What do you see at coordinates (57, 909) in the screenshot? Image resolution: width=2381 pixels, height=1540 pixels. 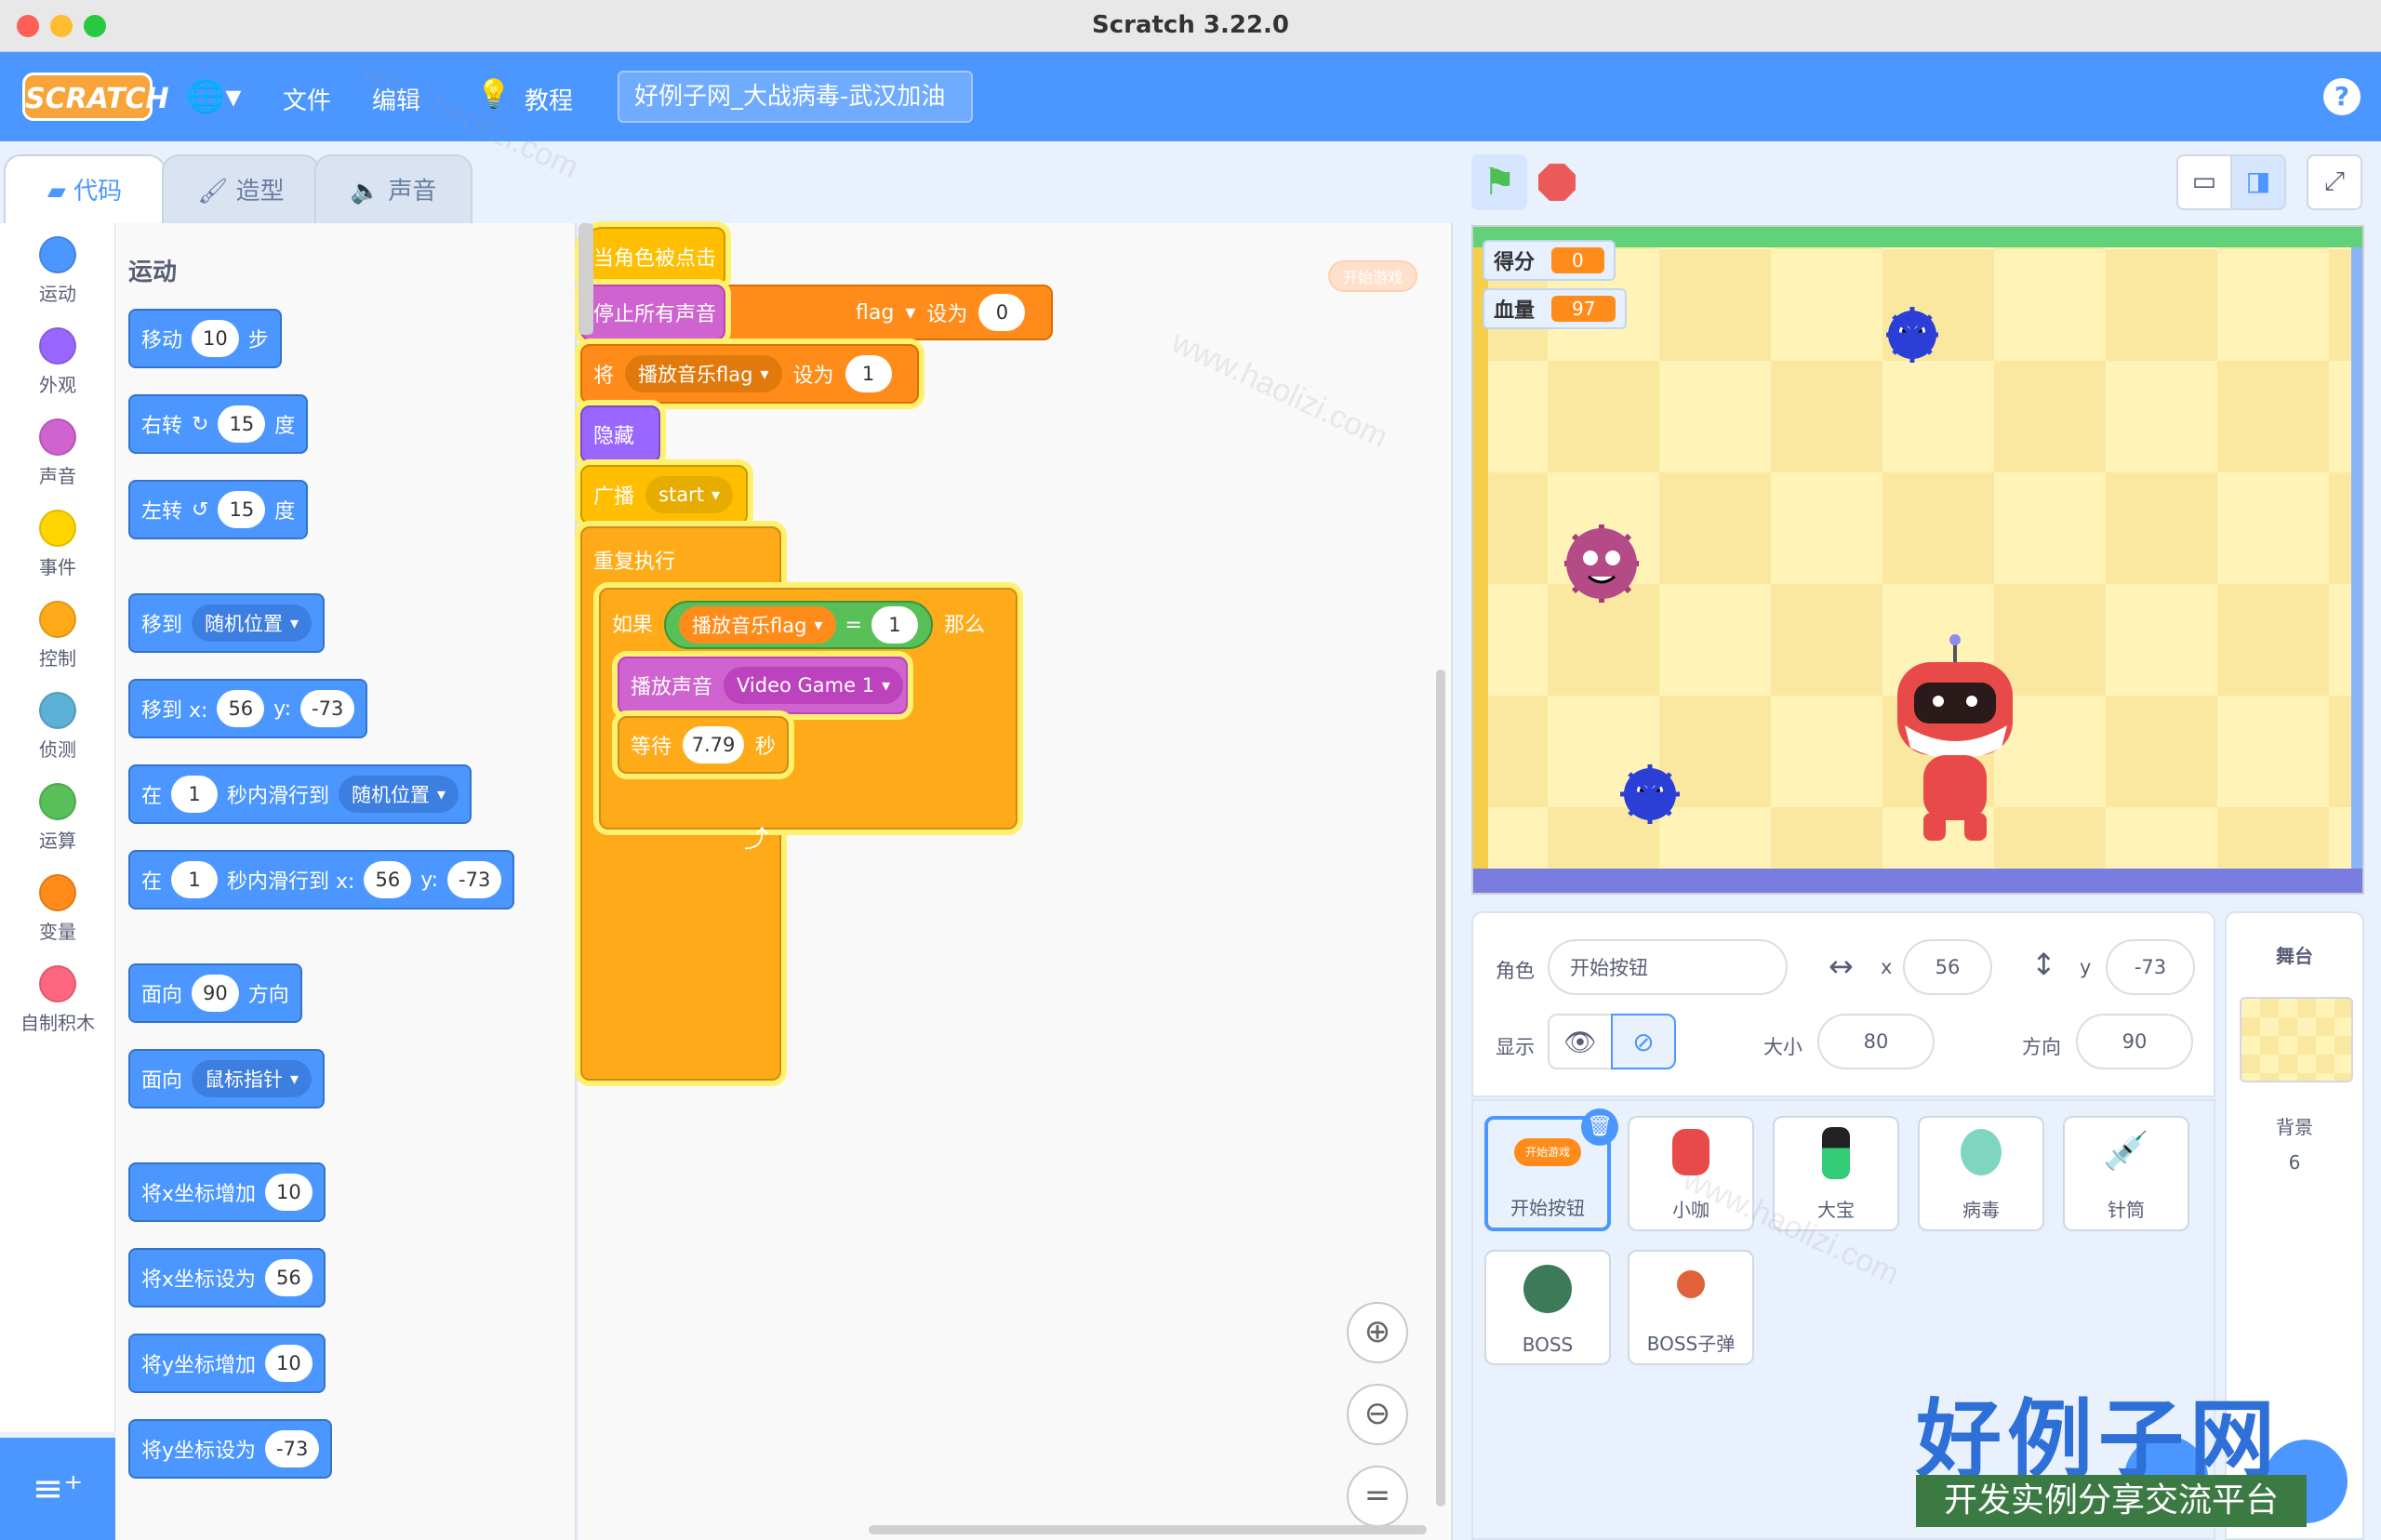 I see `category-variables: 变量` at bounding box center [57, 909].